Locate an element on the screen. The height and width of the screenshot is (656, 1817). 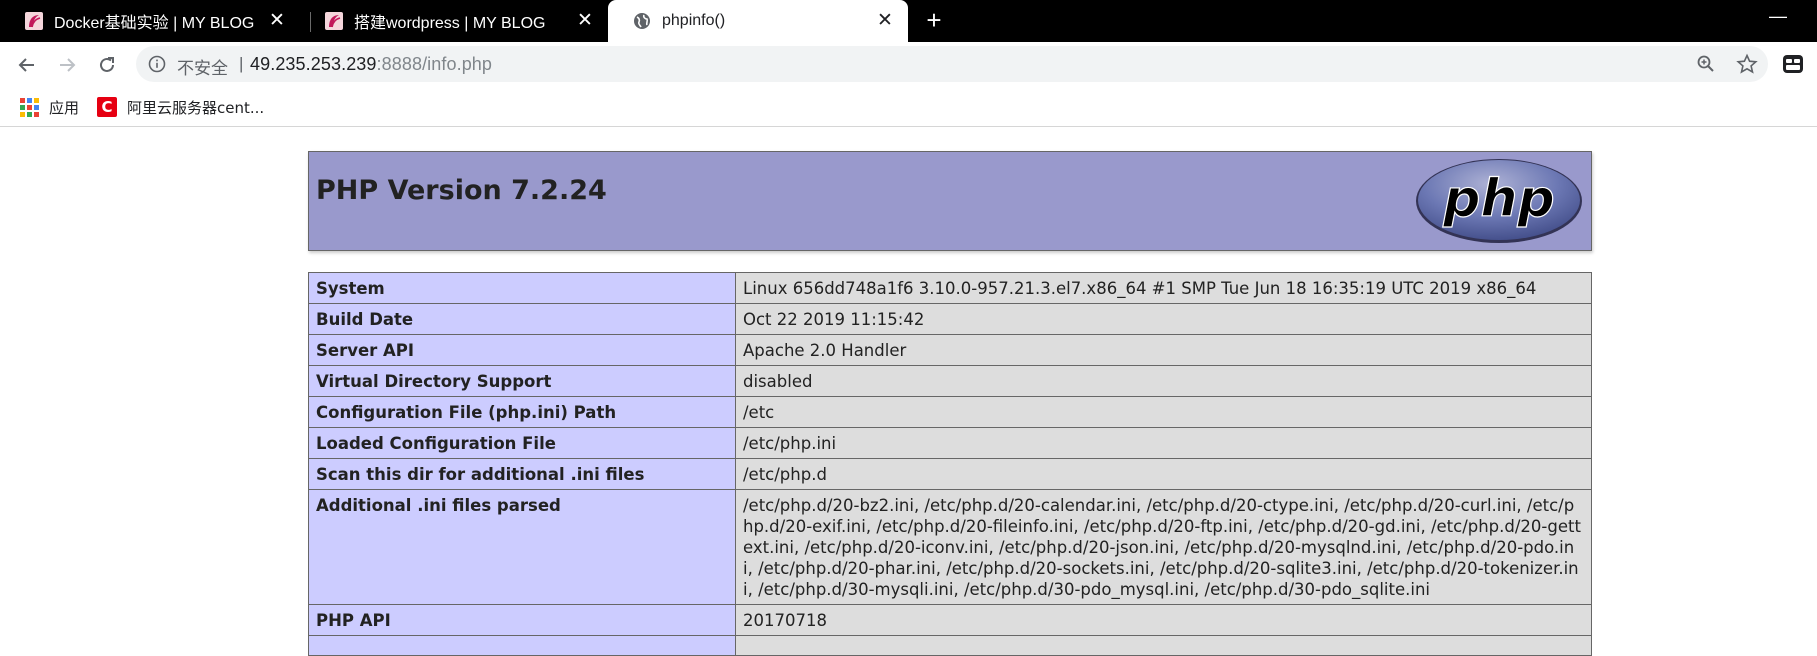
url-text: 49.235.253.239:8888/info.php is located at coordinates (371, 64).